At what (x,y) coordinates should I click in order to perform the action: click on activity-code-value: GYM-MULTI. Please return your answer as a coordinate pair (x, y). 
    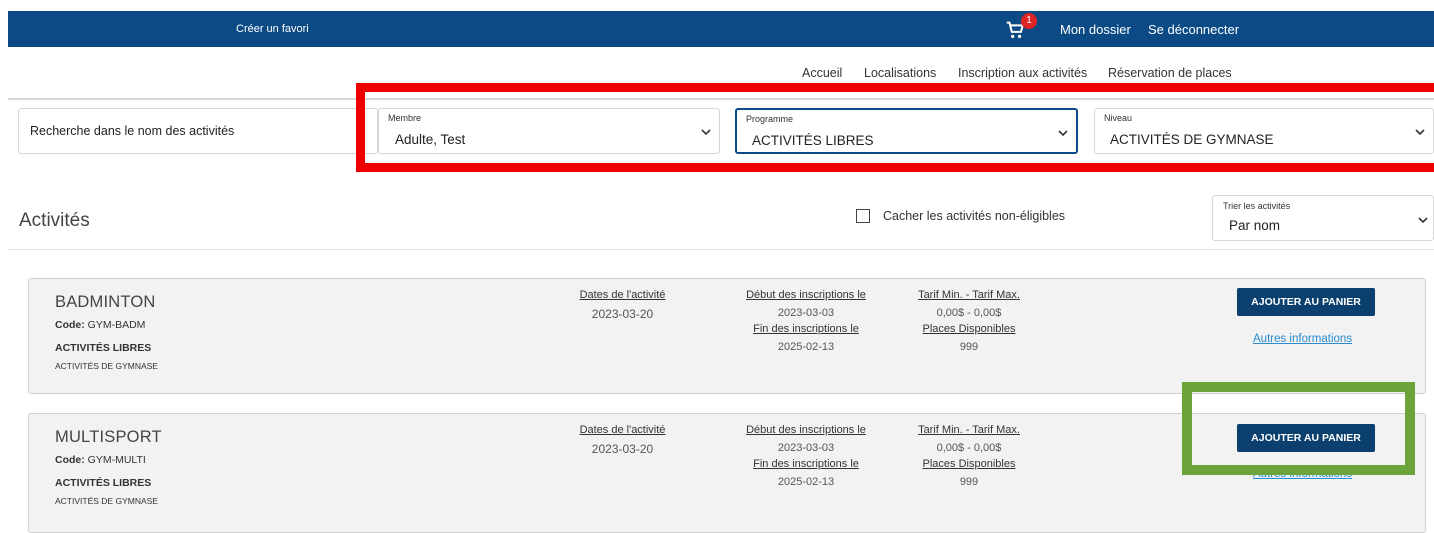
    Looking at the image, I should click on (116, 460).